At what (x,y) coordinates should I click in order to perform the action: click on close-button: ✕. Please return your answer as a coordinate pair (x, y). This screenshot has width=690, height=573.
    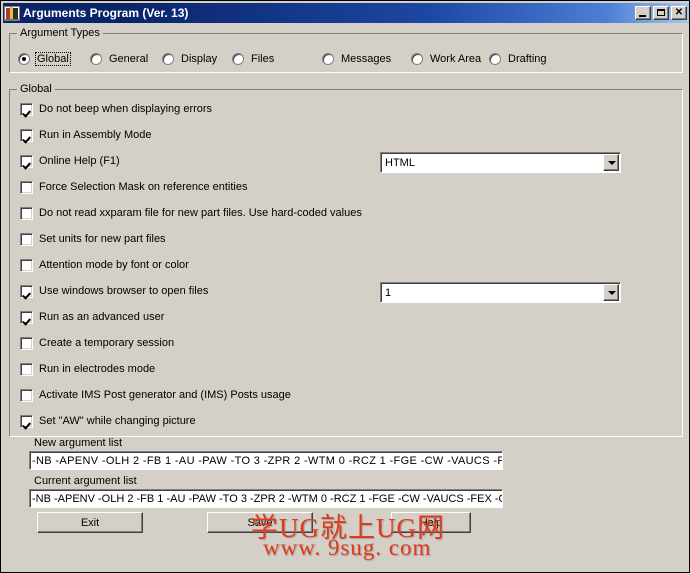
    Looking at the image, I should click on (679, 13).